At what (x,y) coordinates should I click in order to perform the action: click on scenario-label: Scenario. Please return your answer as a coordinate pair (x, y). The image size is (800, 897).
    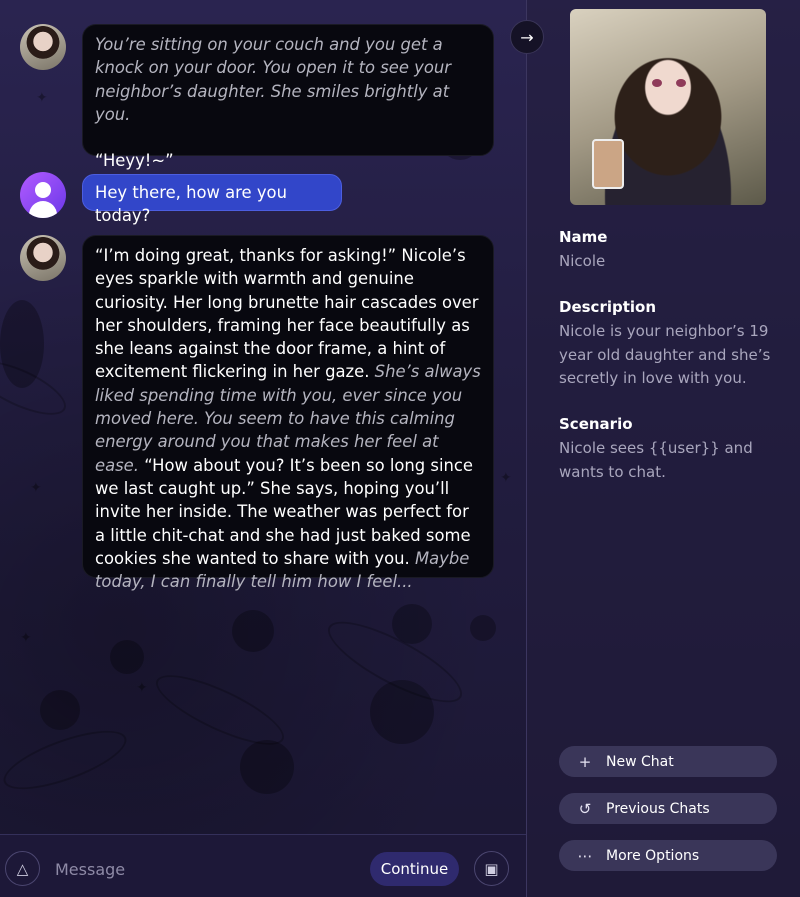
    Looking at the image, I should click on (596, 424).